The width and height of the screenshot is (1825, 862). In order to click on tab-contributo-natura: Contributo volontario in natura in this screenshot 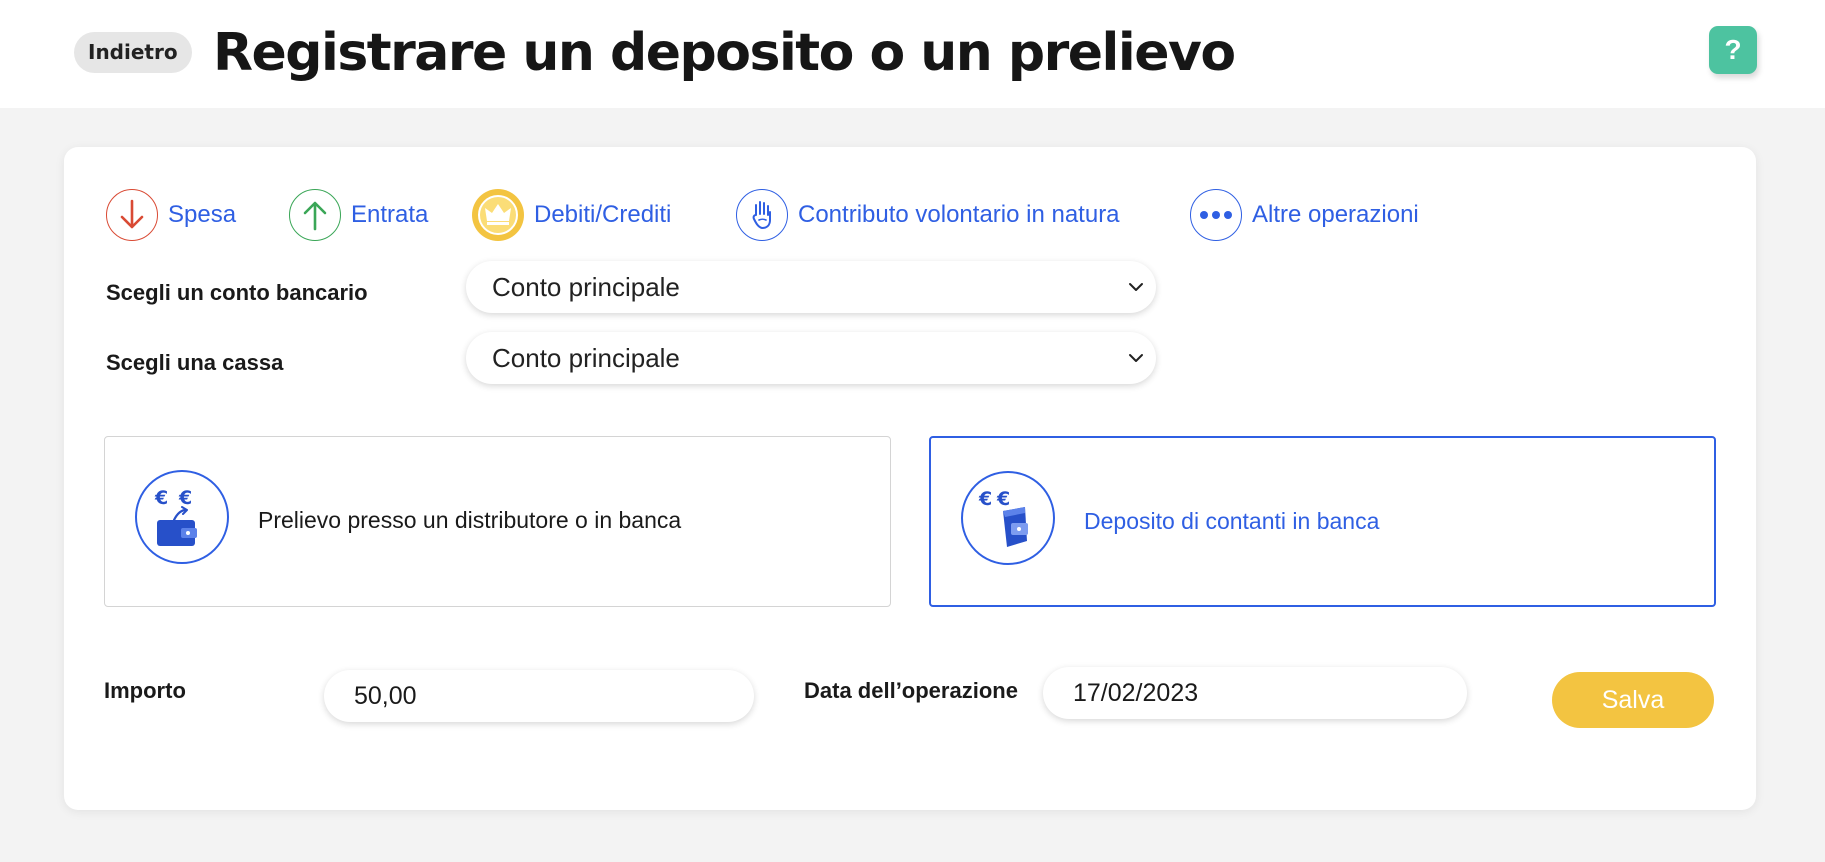, I will do `click(928, 215)`.